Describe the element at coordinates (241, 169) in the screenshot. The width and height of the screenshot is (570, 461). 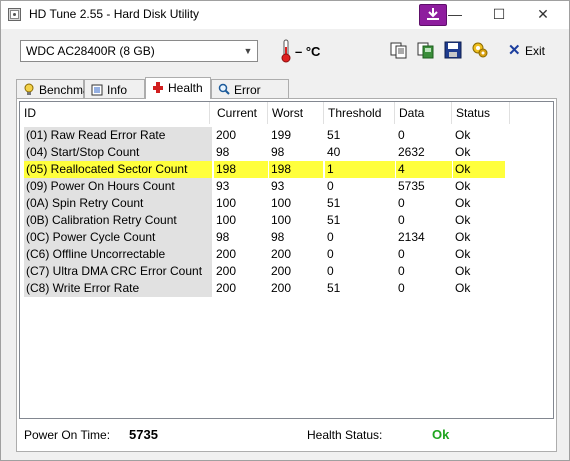
I see `cell-current: 198` at that location.